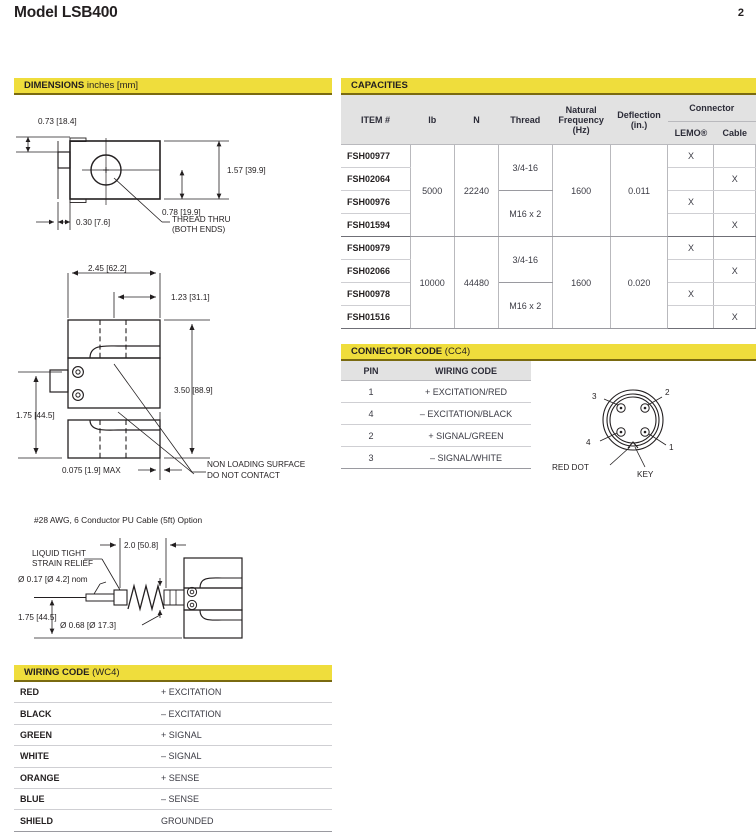  Describe the element at coordinates (198, 229) in the screenshot. I see `note-thread-thru-line-2: (BOTH ENDS)` at that location.